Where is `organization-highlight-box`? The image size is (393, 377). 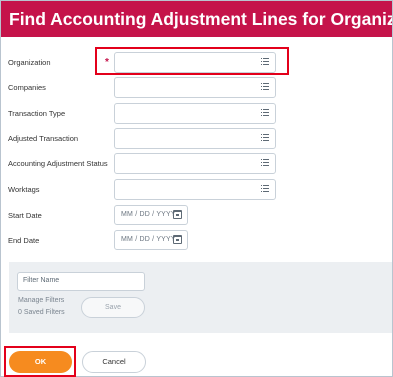 organization-highlight-box is located at coordinates (192, 61).